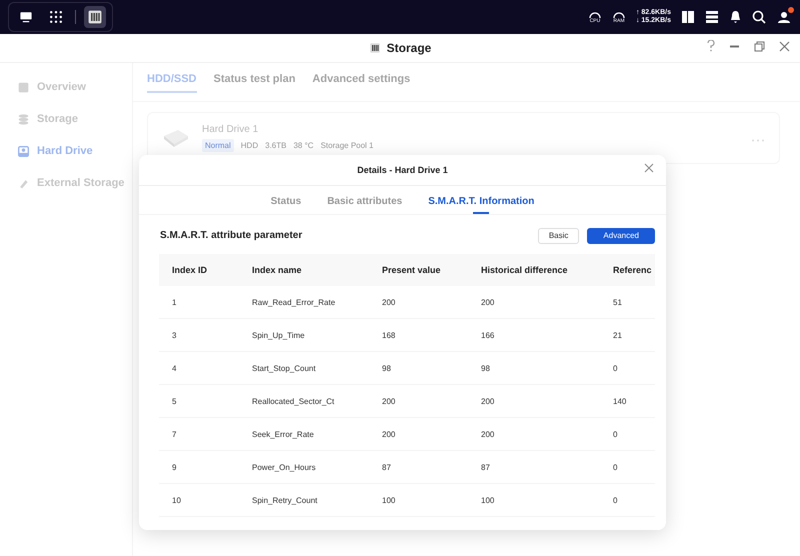  I want to click on table-cell: Spin_Up_Time, so click(316, 335).